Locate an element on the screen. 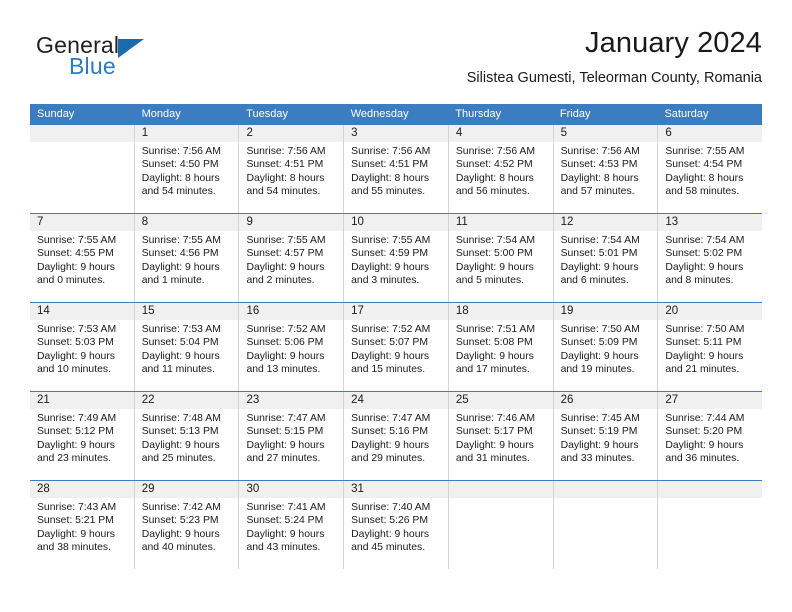  day-daylight-line: and 10 minutes. is located at coordinates (74, 370).